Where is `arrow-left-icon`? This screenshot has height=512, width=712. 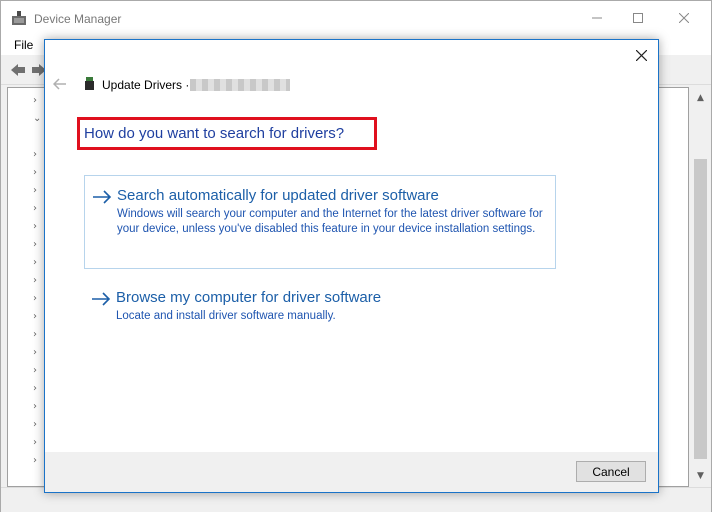
arrow-left-icon is located at coordinates (59, 84).